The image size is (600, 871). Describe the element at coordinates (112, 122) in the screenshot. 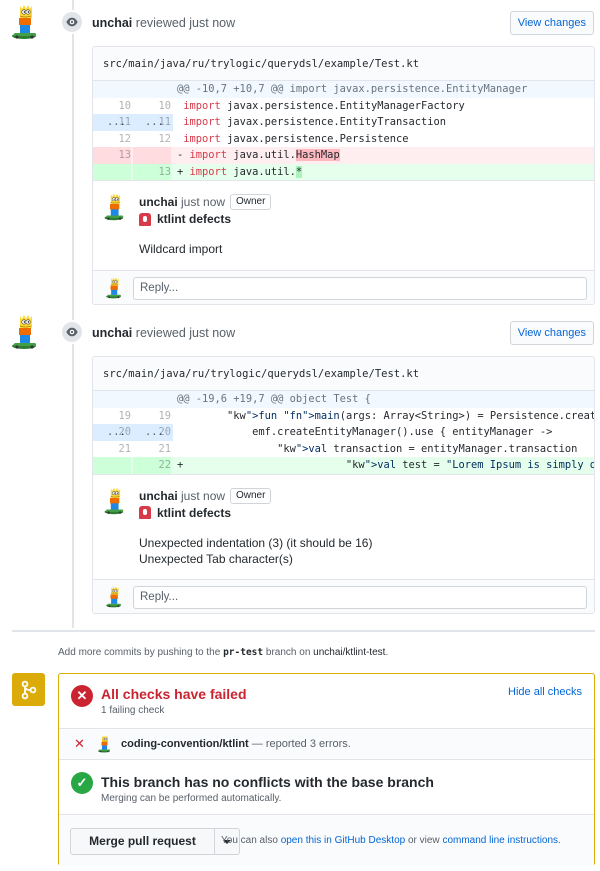

I see `line-number-old: 11` at that location.